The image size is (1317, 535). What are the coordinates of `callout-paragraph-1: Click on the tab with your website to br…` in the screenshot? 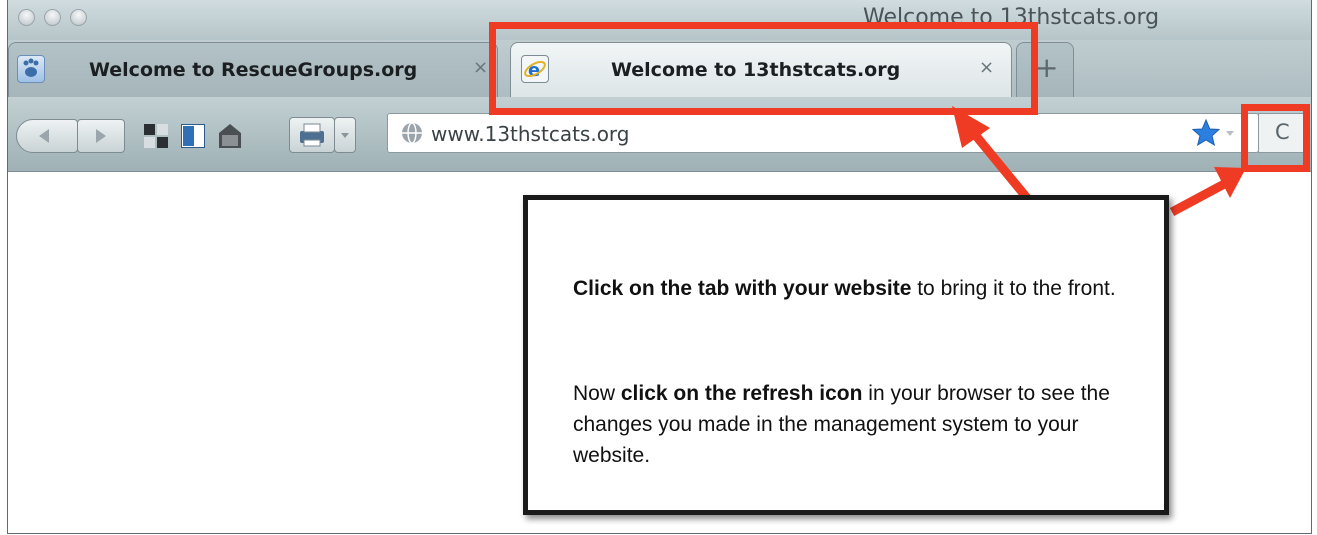 It's located at (853, 288).